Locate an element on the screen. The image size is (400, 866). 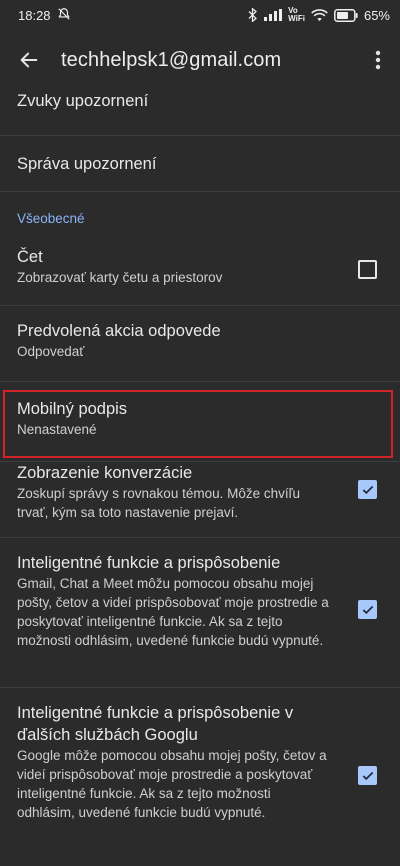
status-bar: 18:28 Vo WiFi 65% is located at coordinates (200, 15).